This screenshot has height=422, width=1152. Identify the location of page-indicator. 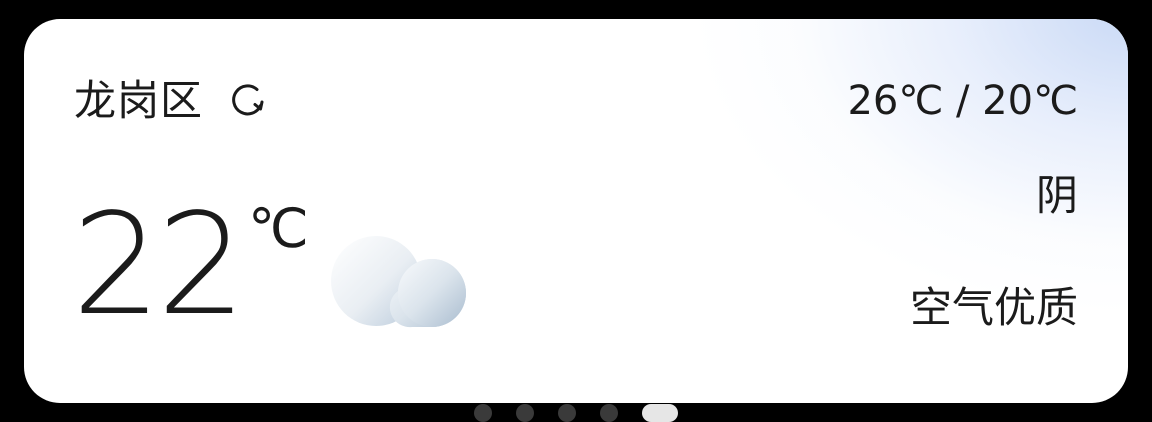
(576, 413).